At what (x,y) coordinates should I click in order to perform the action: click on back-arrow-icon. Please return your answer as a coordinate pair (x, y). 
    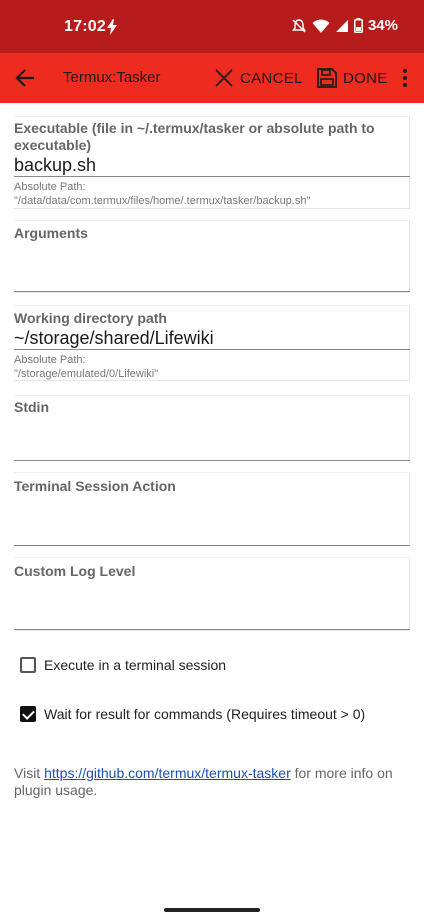
    Looking at the image, I should click on (25, 78).